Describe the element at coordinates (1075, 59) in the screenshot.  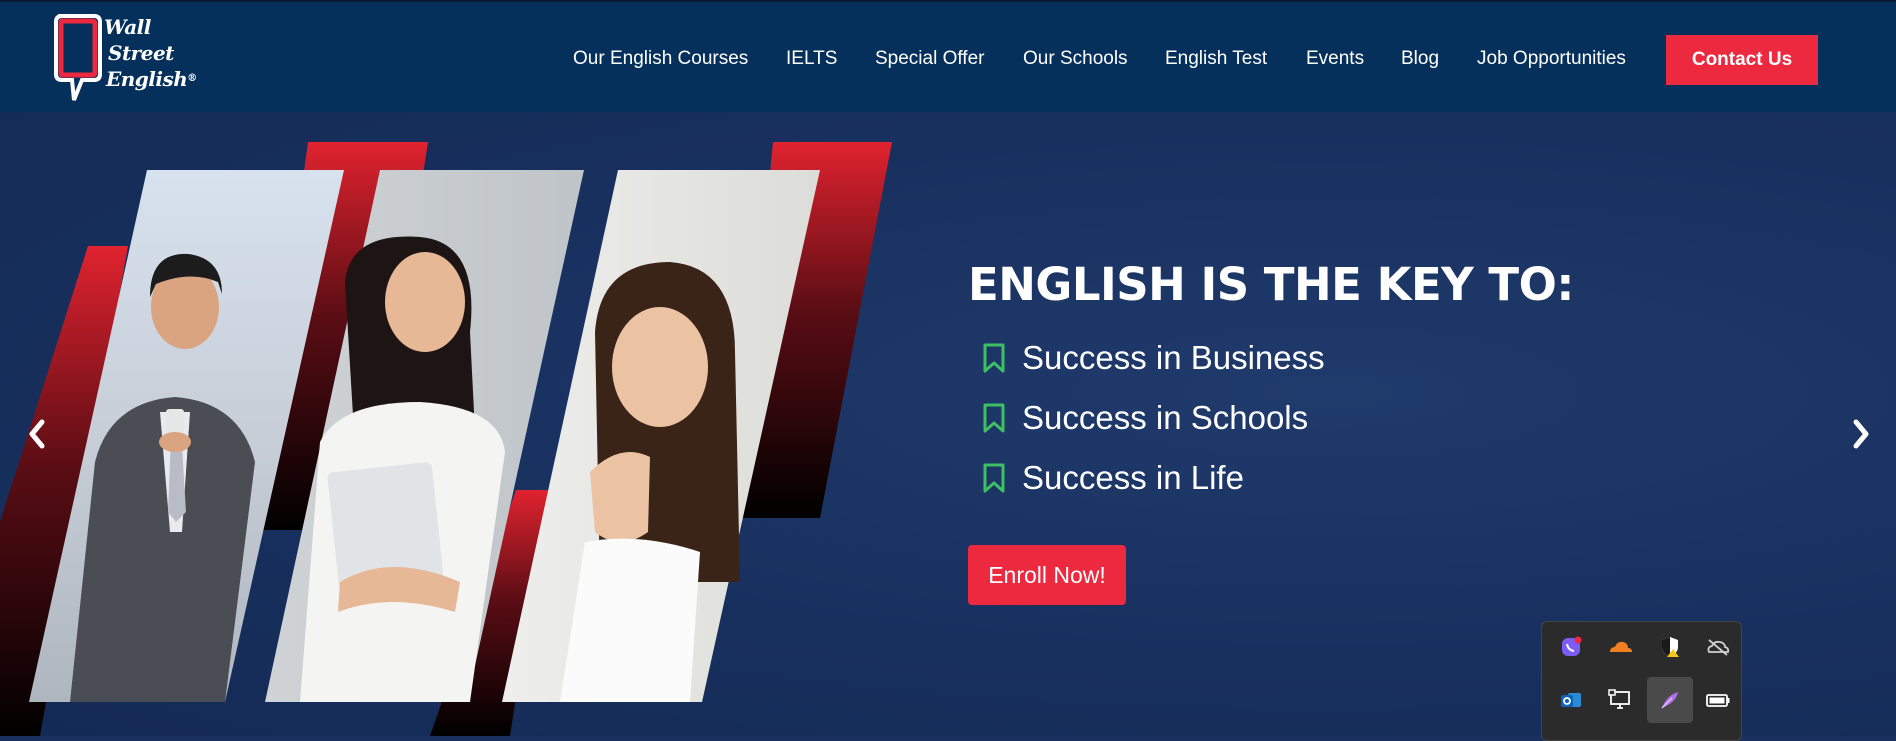
I see `nav-our-schools: Our Schools` at that location.